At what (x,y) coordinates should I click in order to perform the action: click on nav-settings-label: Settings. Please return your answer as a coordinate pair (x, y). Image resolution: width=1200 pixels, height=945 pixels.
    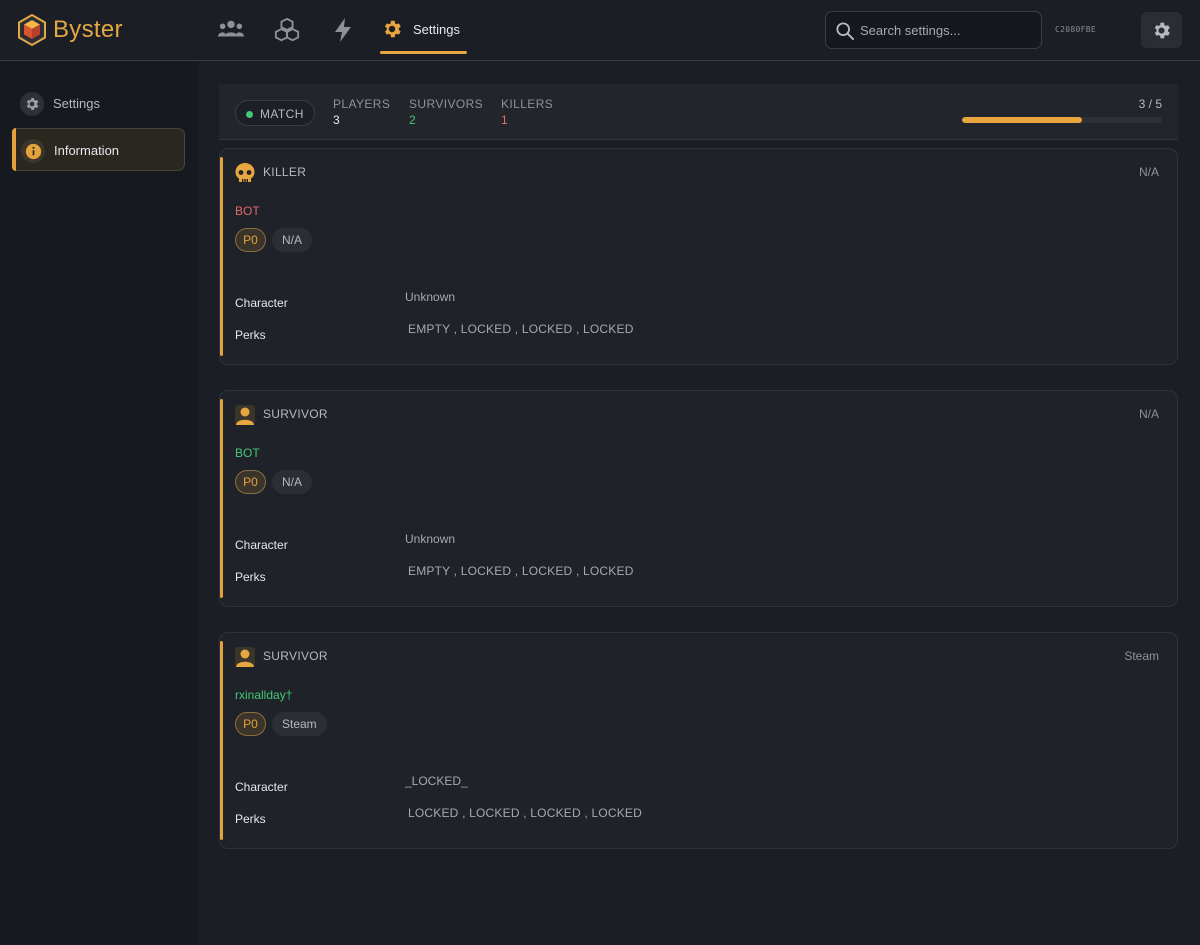
    Looking at the image, I should click on (436, 29).